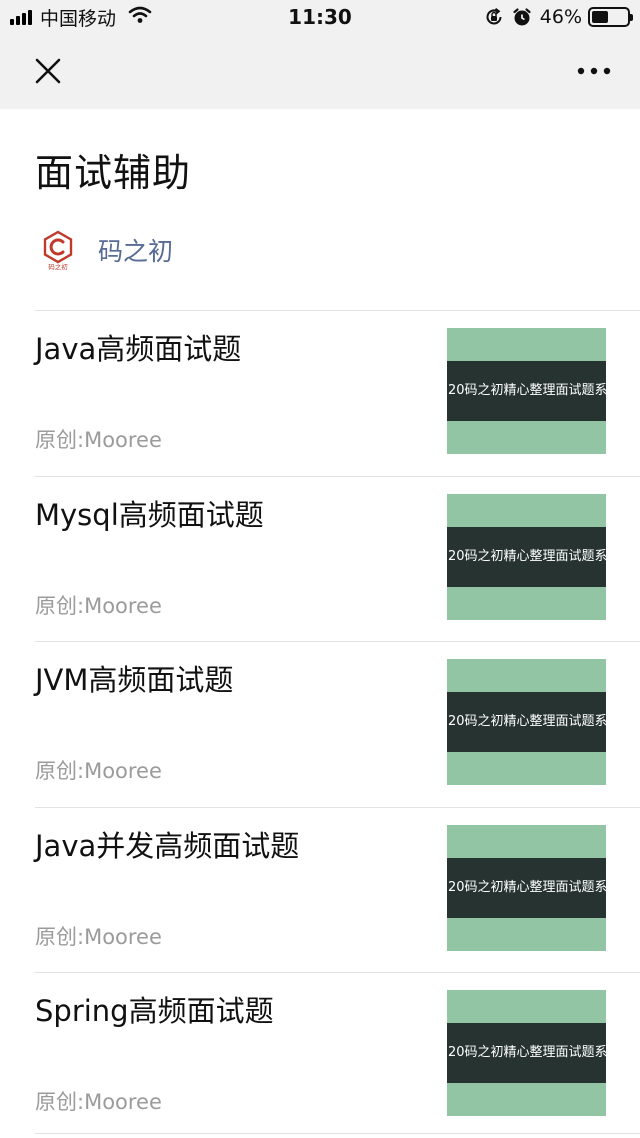 The width and height of the screenshot is (640, 1138). Describe the element at coordinates (320, 18) in the screenshot. I see `status-bar: 中国移动 11:30 46%` at that location.